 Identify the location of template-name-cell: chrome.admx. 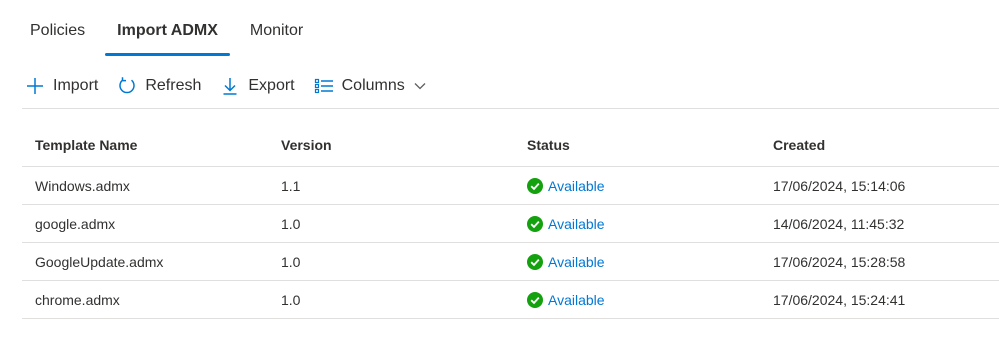
(77, 299).